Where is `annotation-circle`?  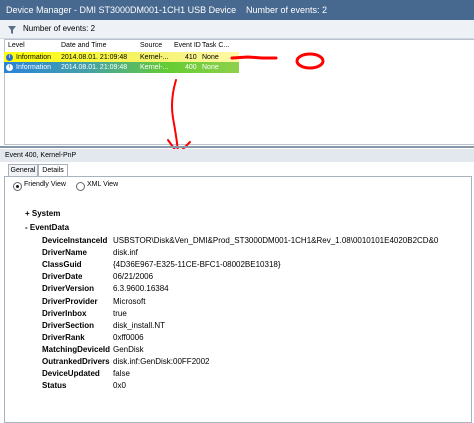
annotation-circle is located at coordinates (310, 61).